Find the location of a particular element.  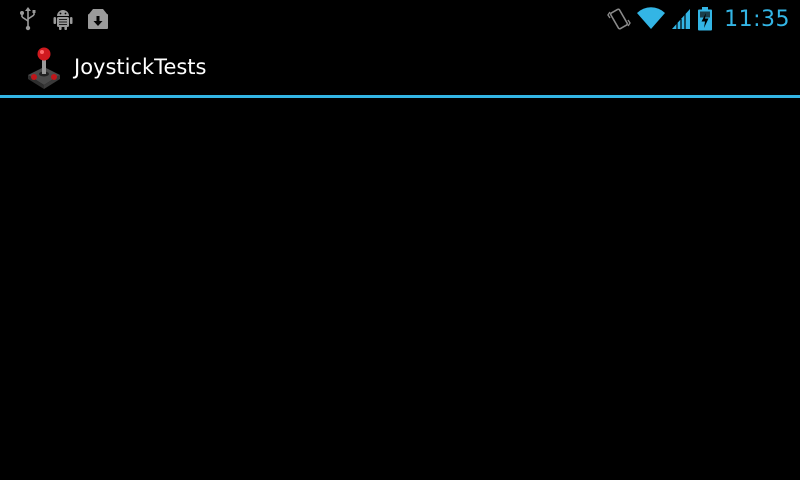

vibrate-icon is located at coordinates (619, 19).